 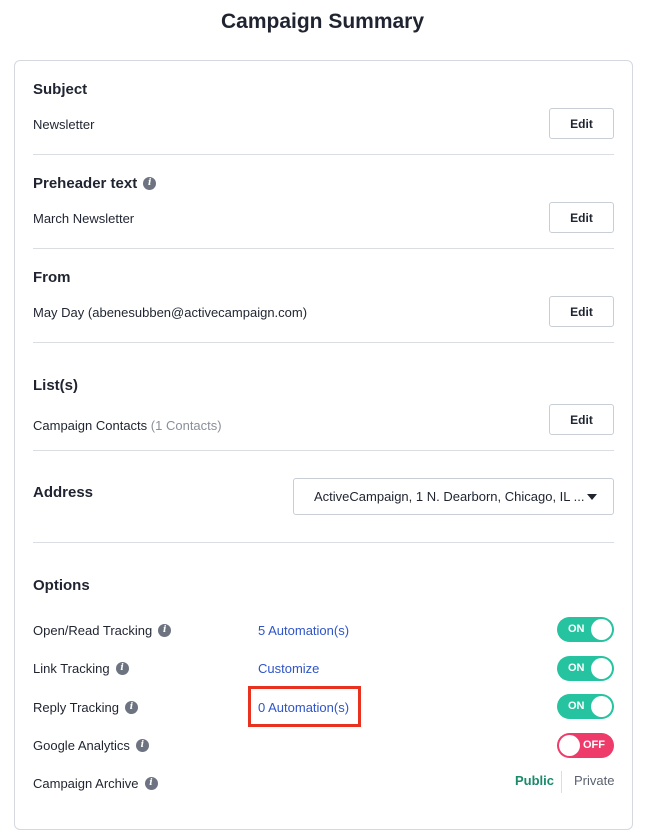 I want to click on campaign-archive-label: Campaign Archive, so click(x=86, y=783).